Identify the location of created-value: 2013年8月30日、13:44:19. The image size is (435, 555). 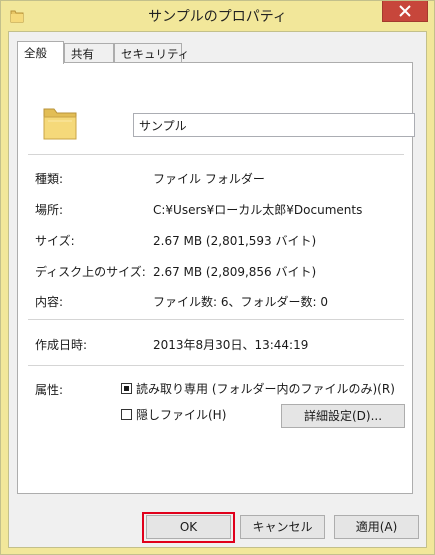
(231, 345).